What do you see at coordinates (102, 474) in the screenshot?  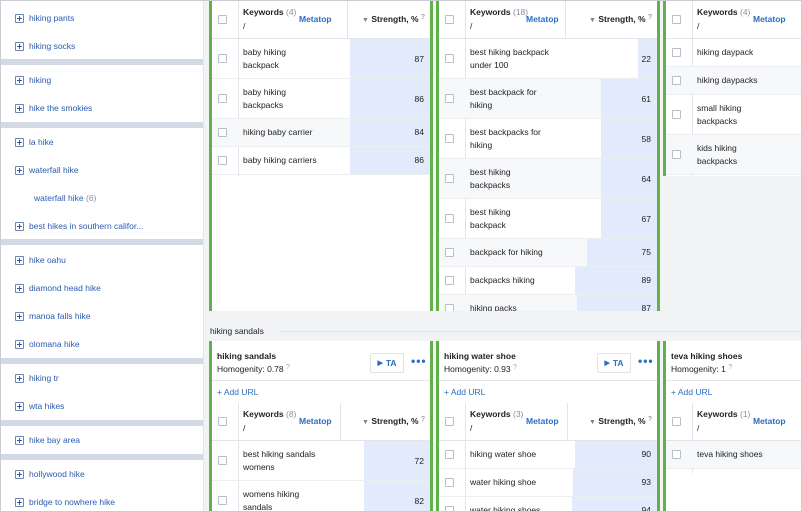 I see `sidebar-item-hollywood-hike: hollywood hike` at bounding box center [102, 474].